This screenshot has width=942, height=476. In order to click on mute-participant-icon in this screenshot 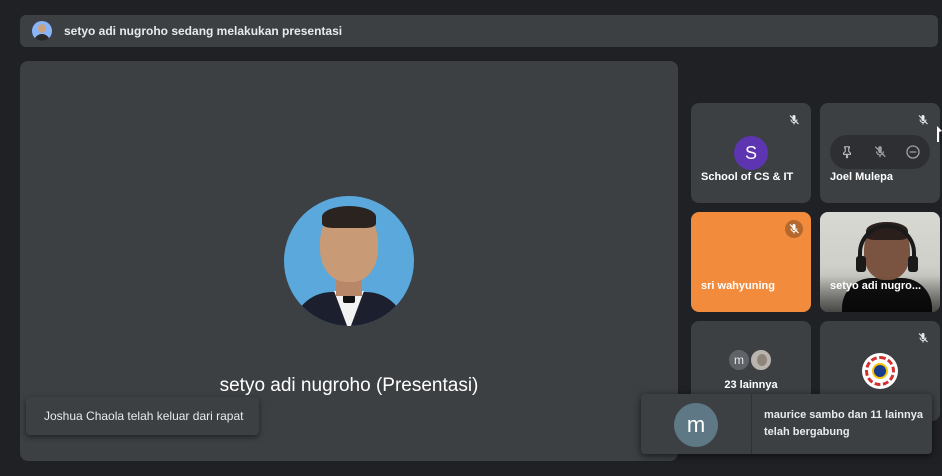, I will do `click(880, 152)`.